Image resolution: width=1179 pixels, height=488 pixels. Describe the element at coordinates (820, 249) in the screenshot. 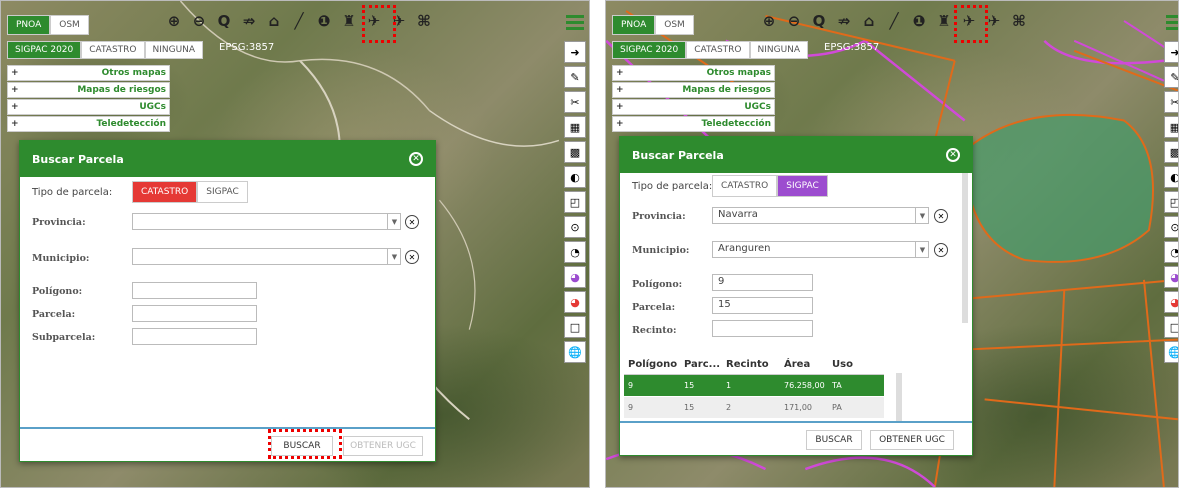

I see `municipio-select: Aranguren` at that location.